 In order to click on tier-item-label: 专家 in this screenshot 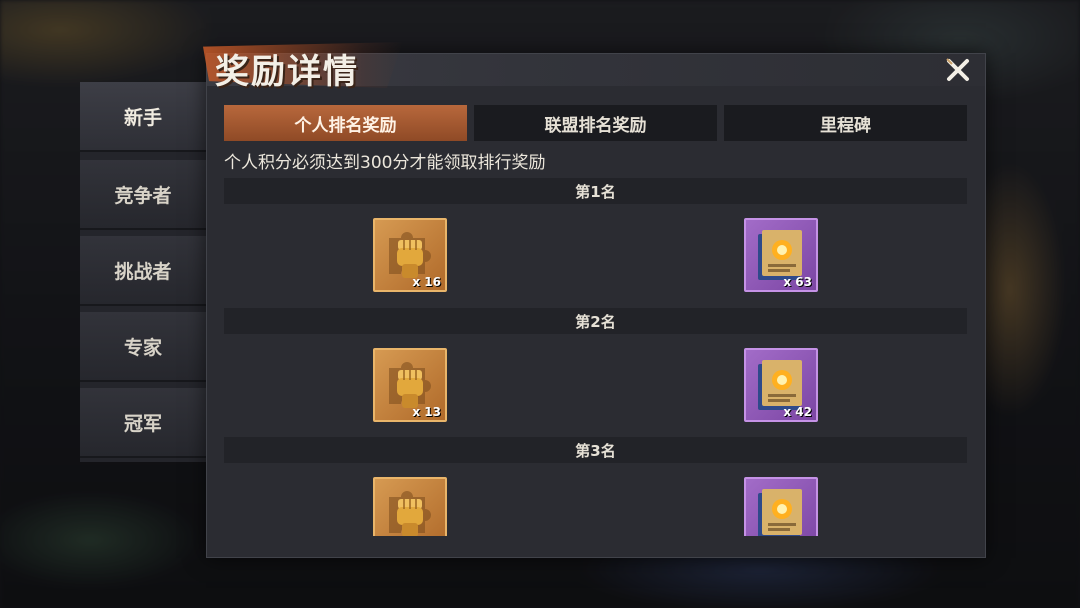, I will do `click(142, 347)`.